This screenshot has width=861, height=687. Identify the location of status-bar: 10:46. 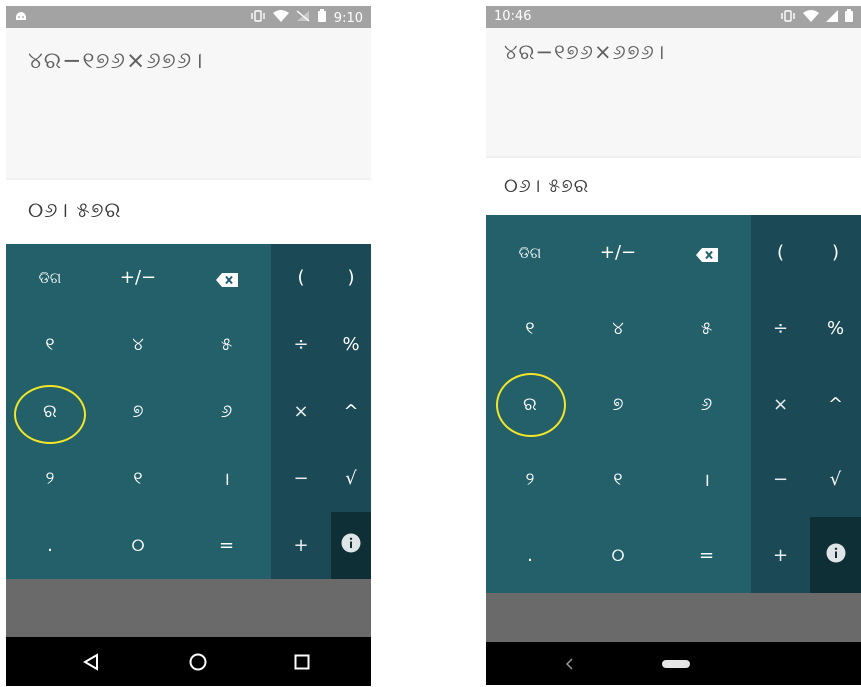
(673, 17).